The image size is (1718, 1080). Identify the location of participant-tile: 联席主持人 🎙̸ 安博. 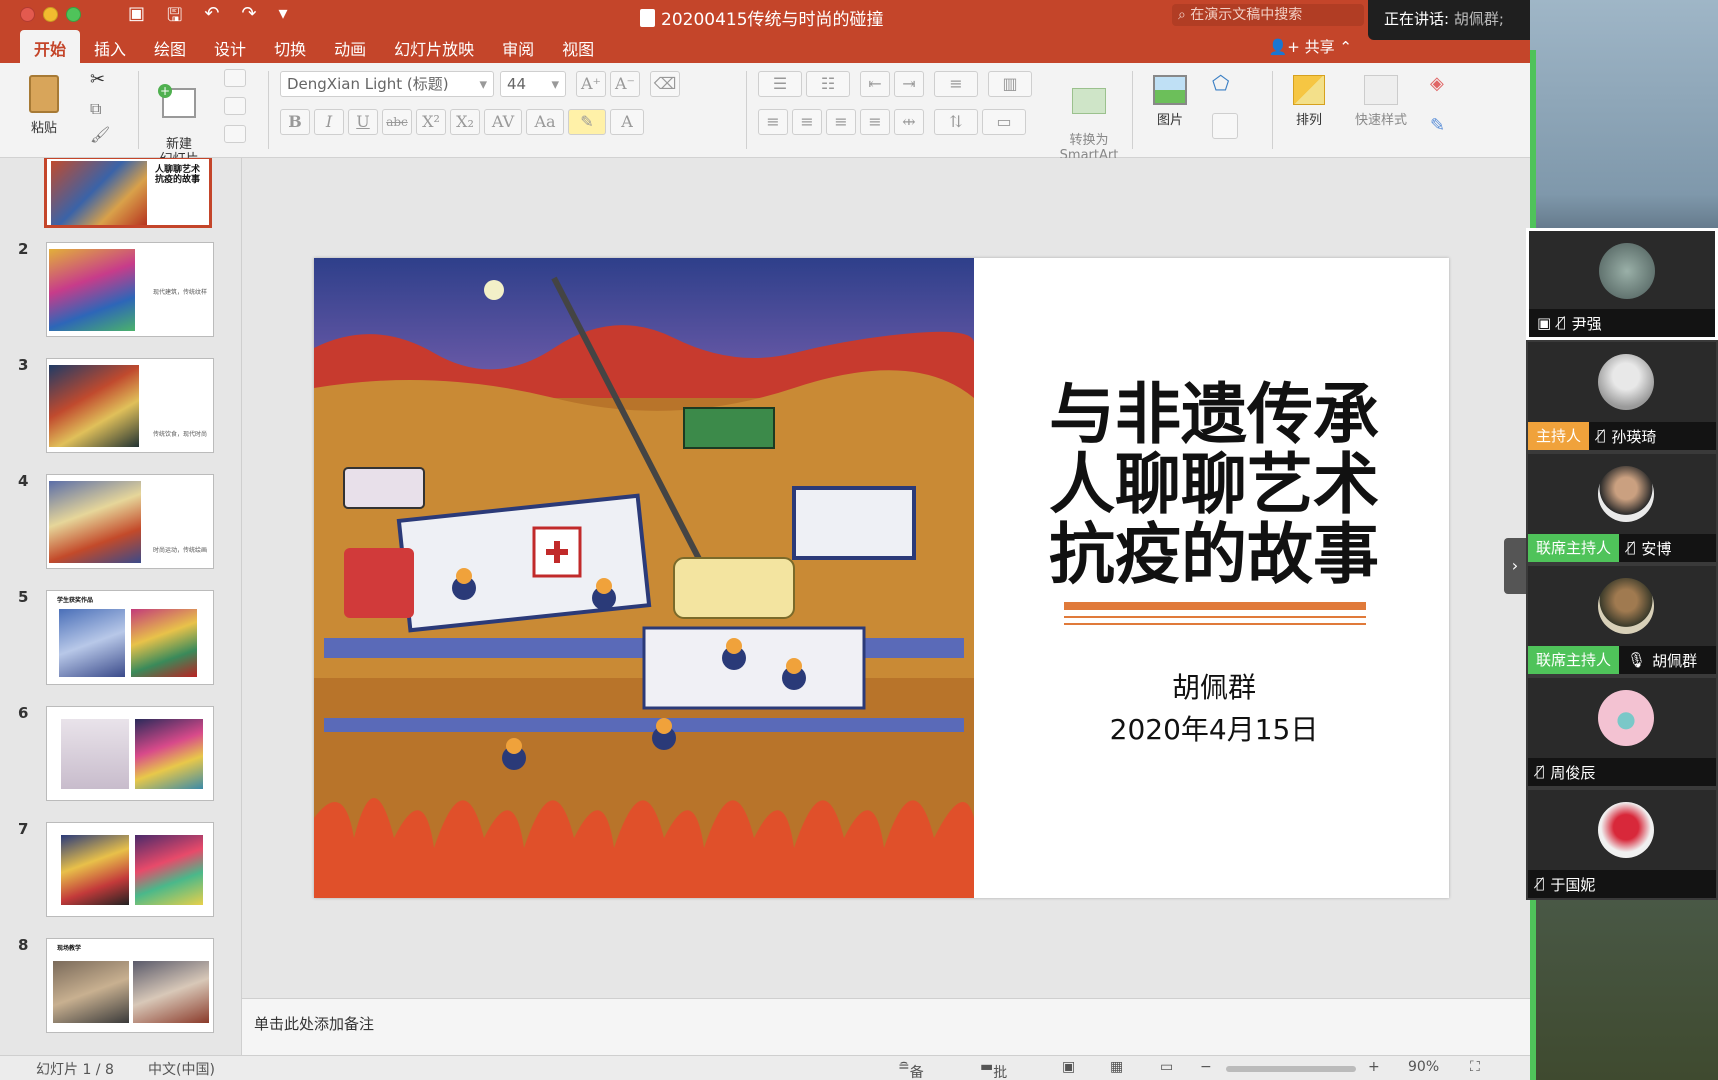
(1622, 508).